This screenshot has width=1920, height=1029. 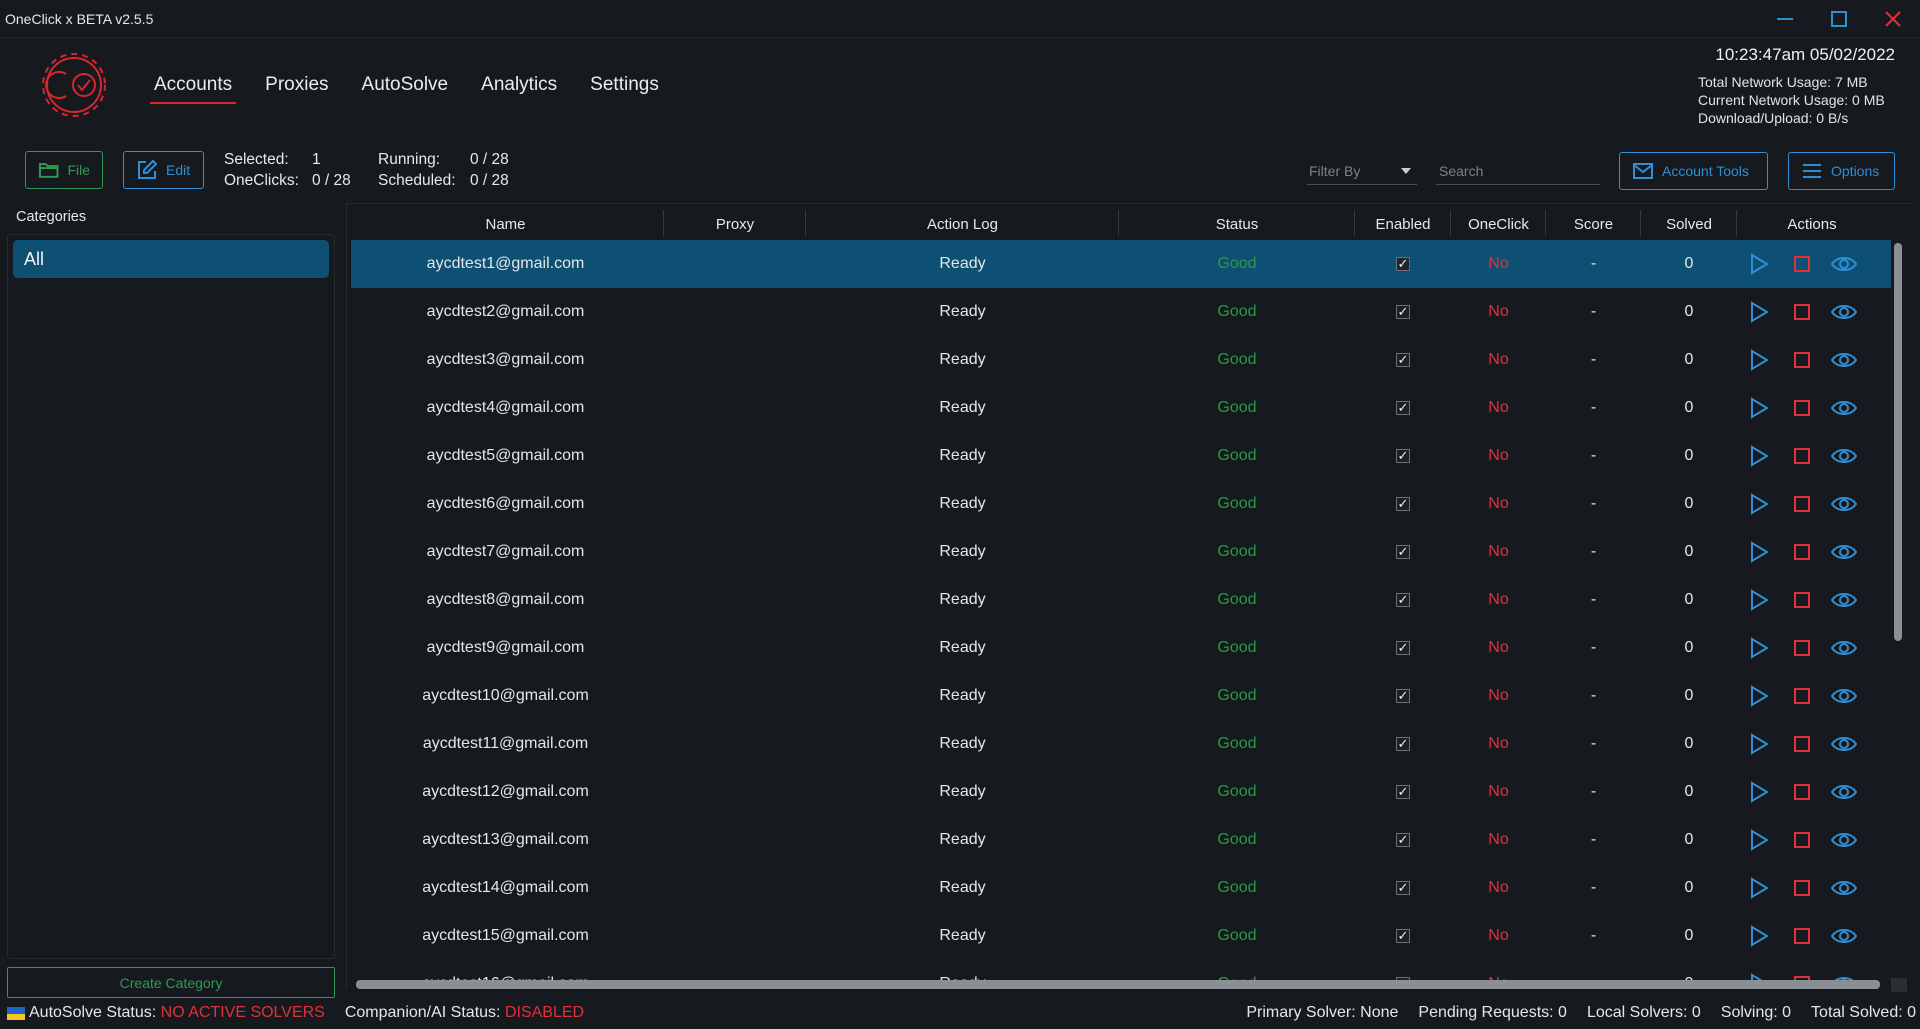 What do you see at coordinates (1121, 408) in the screenshot?
I see `table-row: aycdtest4@gmail.com Ready Good ✓ No - 0` at bounding box center [1121, 408].